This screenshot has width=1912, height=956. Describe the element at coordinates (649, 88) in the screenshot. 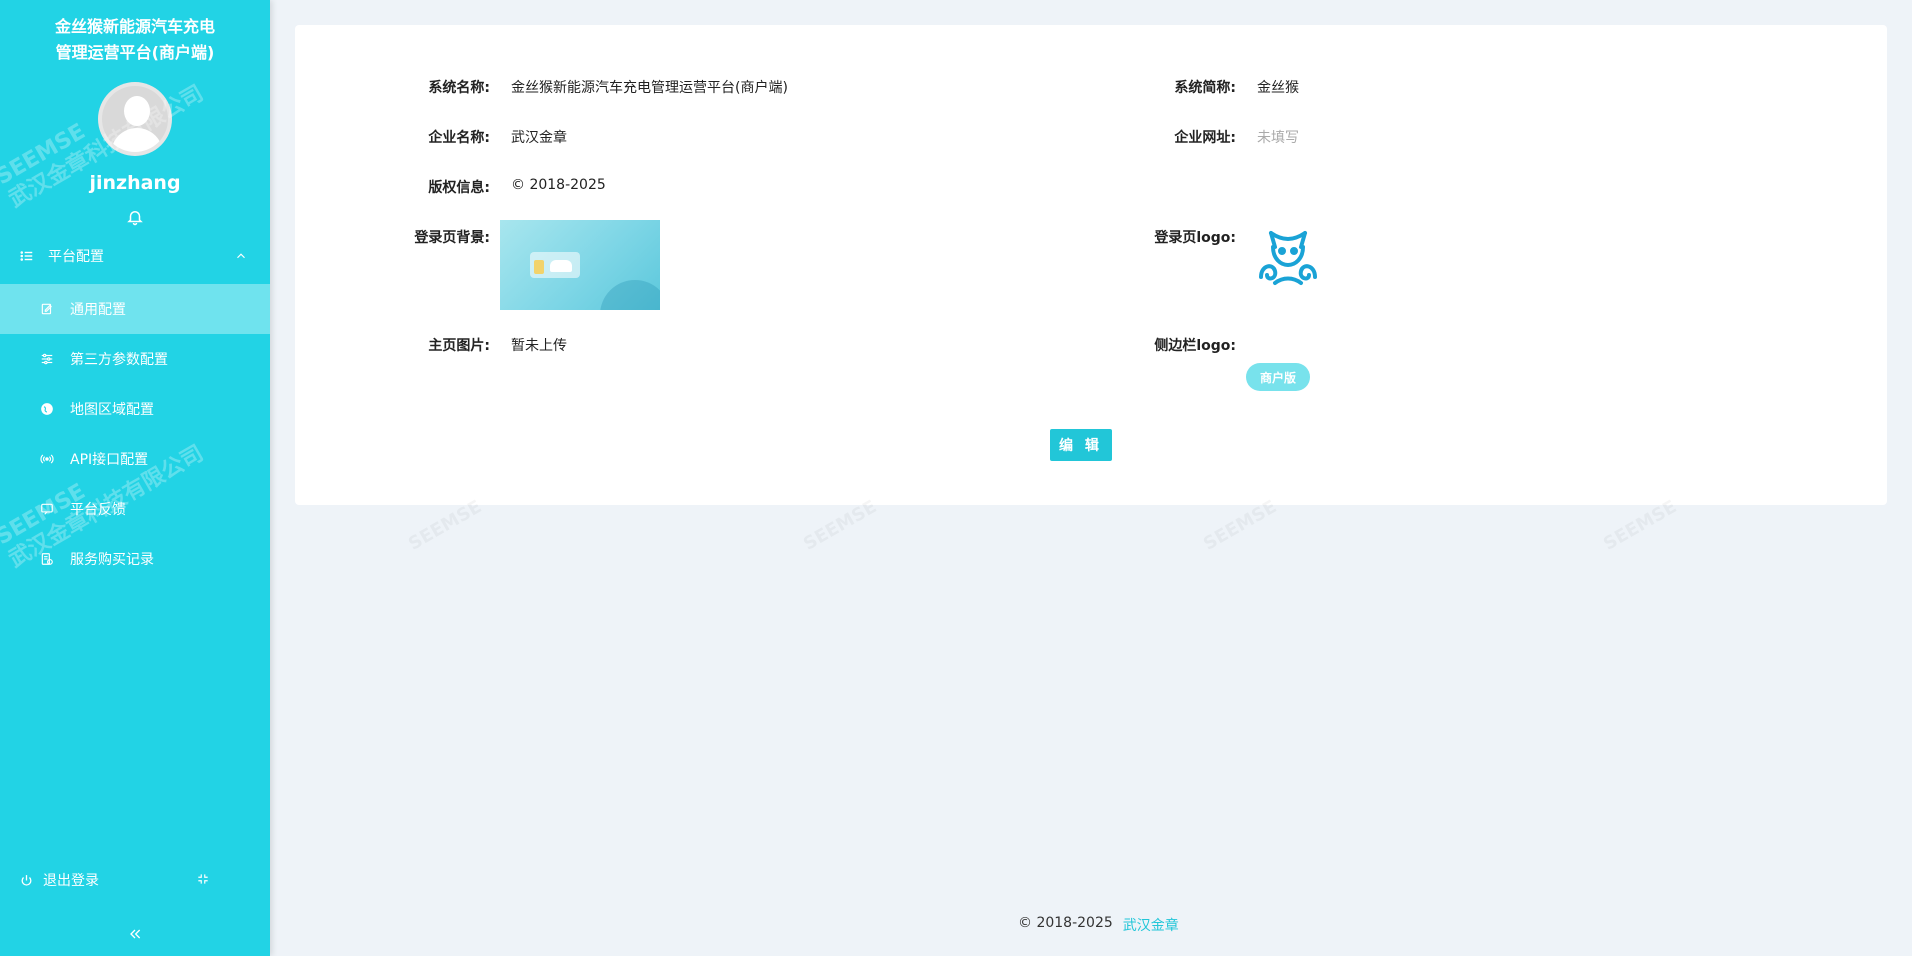

I see `system-name-value: 金丝猴新能源汽车充电管理运营平台(商户端)` at that location.